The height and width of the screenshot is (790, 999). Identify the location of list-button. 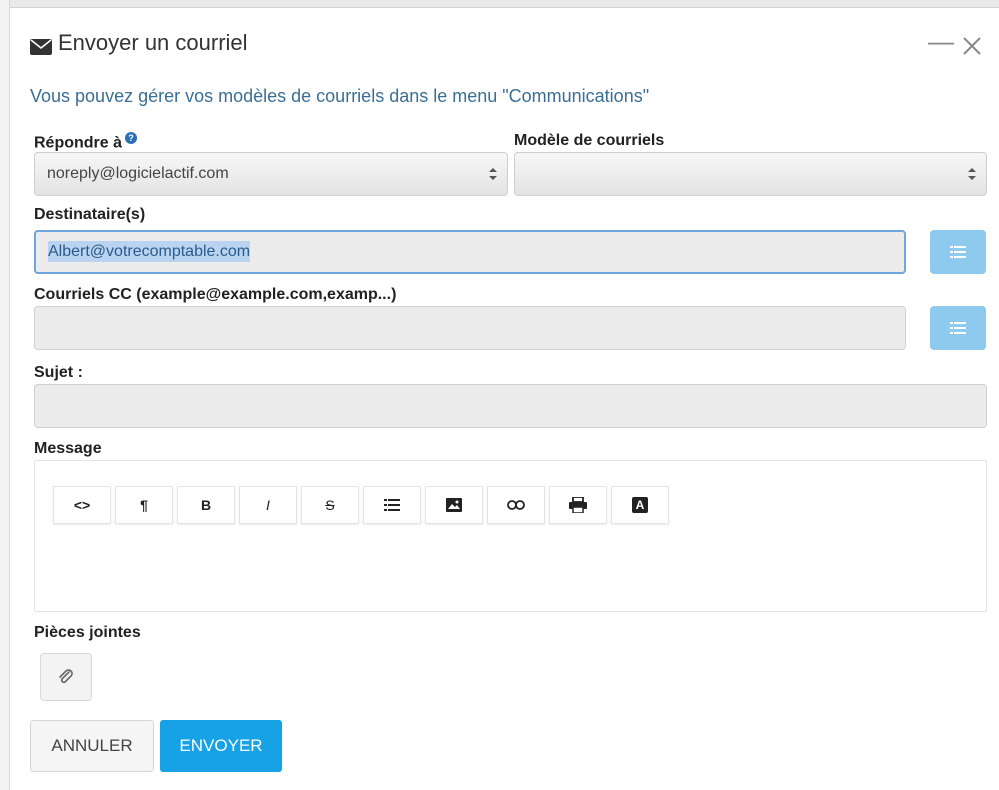
(392, 505).